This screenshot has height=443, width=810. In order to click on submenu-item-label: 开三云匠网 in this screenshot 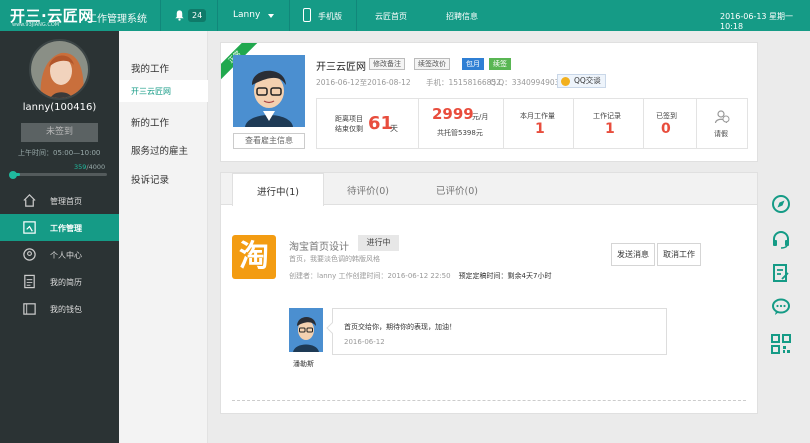, I will do `click(151, 91)`.